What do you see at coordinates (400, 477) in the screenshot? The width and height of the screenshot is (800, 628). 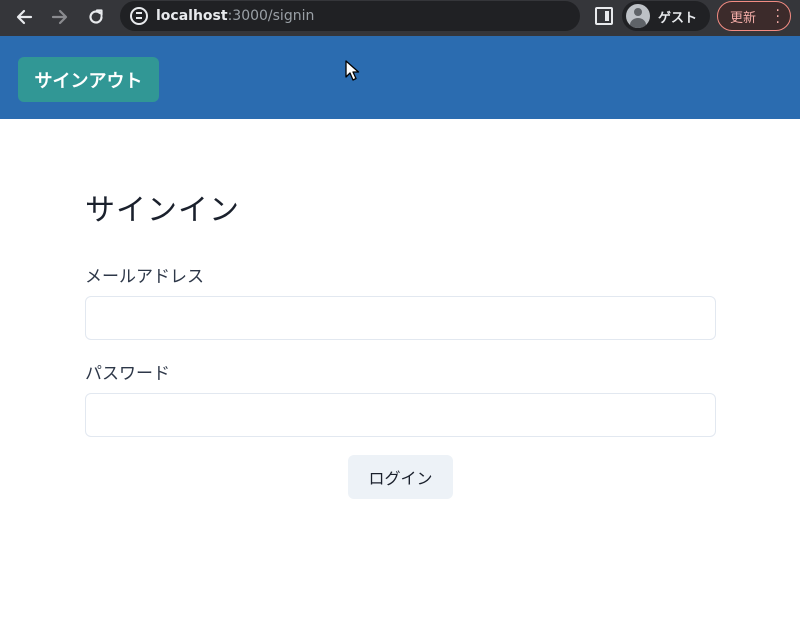 I see `login-button: ログイン` at bounding box center [400, 477].